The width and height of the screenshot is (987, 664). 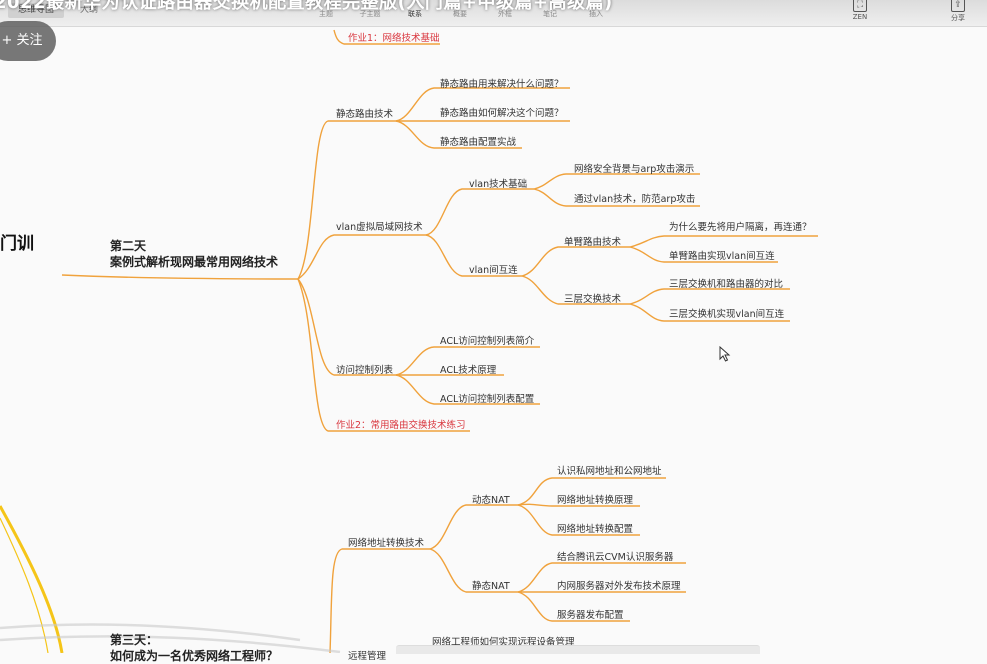 I want to click on single-arm-topic: 单臂路由技术, so click(x=592, y=241).